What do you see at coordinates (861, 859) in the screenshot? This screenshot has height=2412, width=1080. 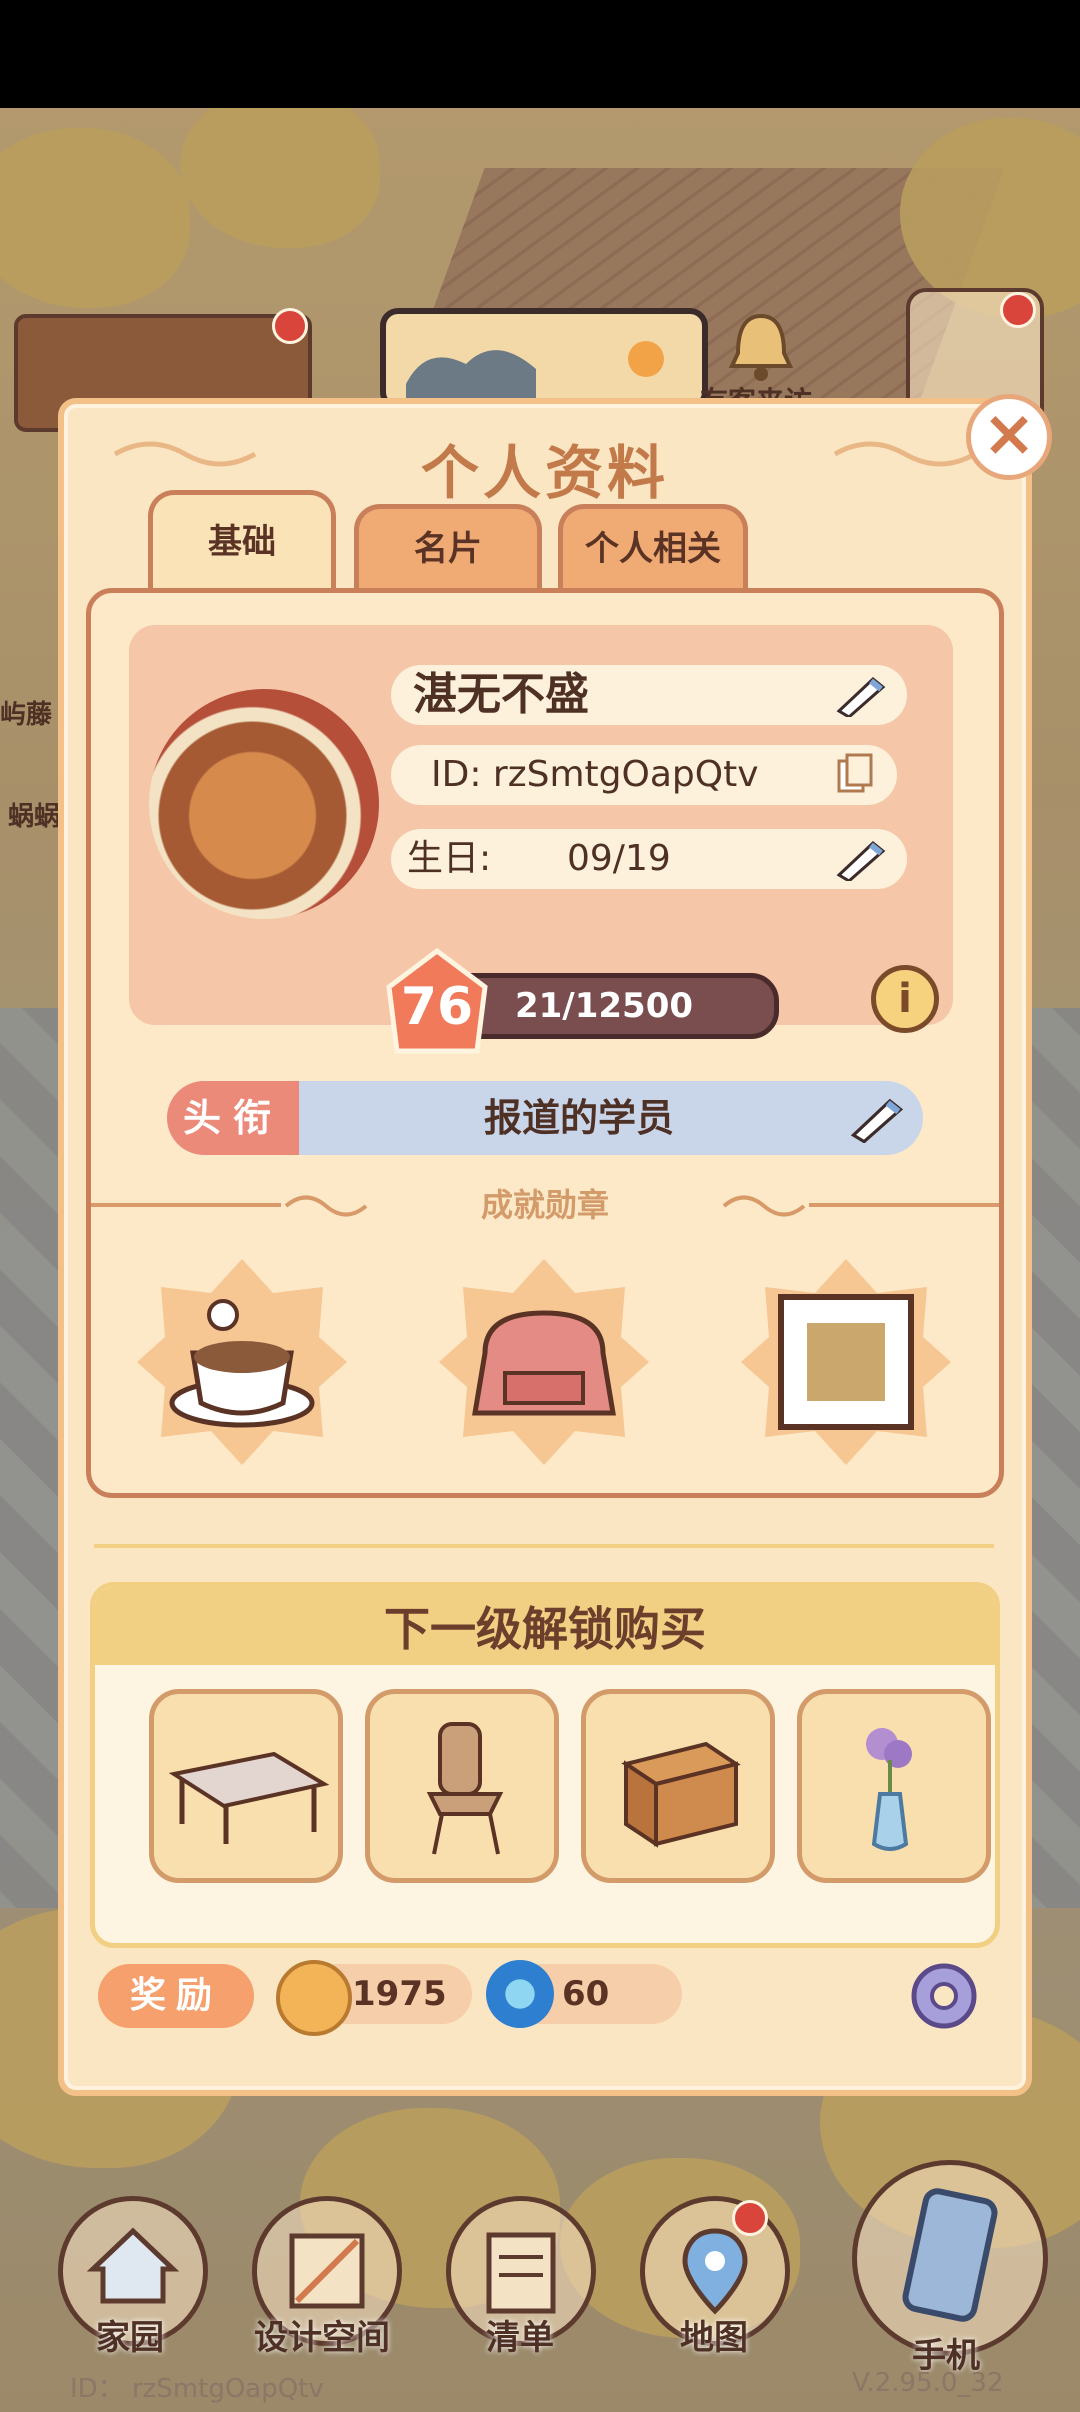 I see `edit-birthday-icon` at bounding box center [861, 859].